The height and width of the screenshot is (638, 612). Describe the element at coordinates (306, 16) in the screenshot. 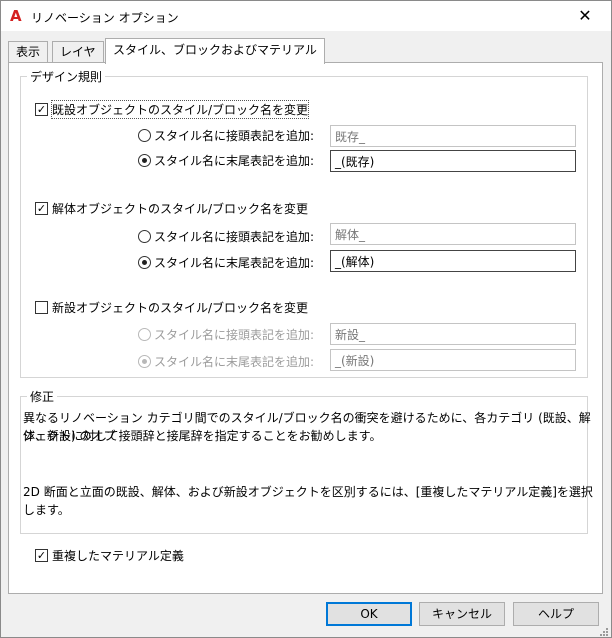

I see `title-bar: A リノベーション オプション ✕` at that location.